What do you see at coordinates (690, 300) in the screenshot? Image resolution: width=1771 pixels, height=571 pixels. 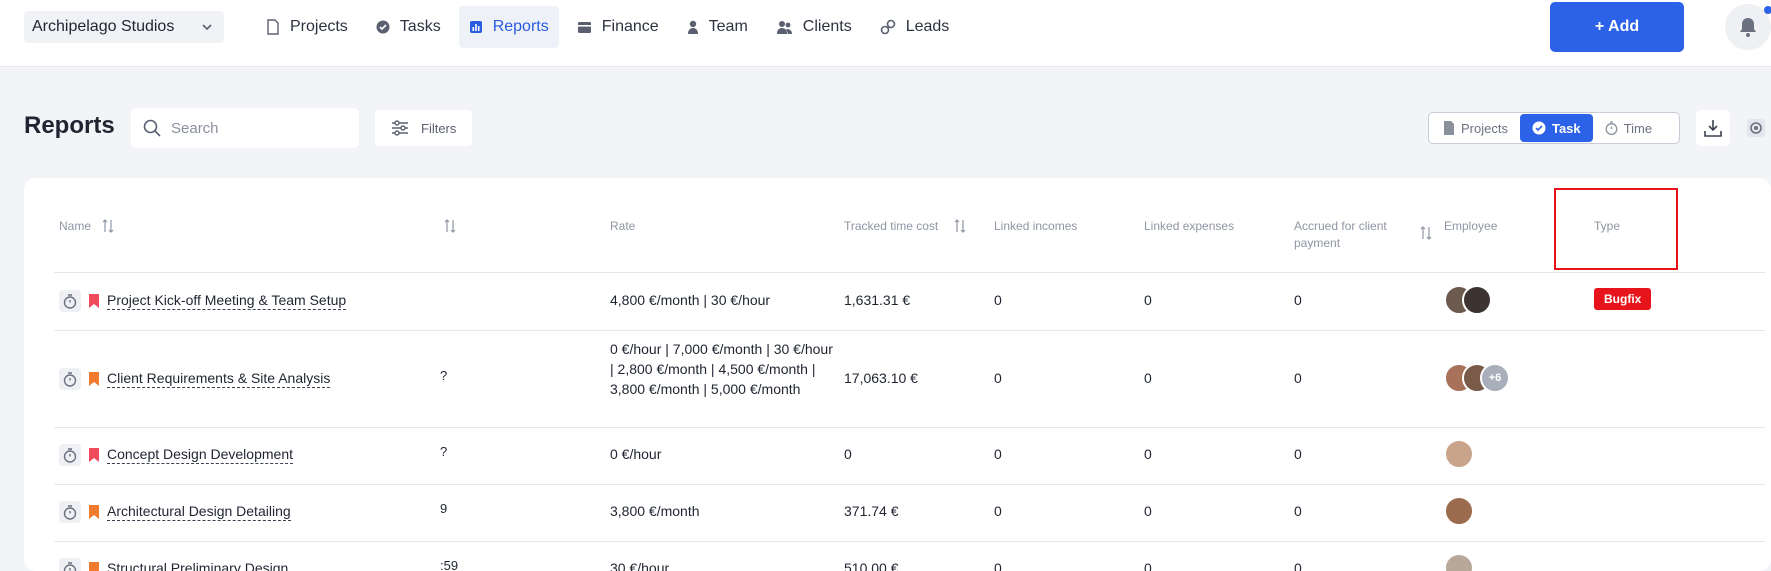 I see `rate-cell: 4,800 €/month | 30 €/hour` at bounding box center [690, 300].